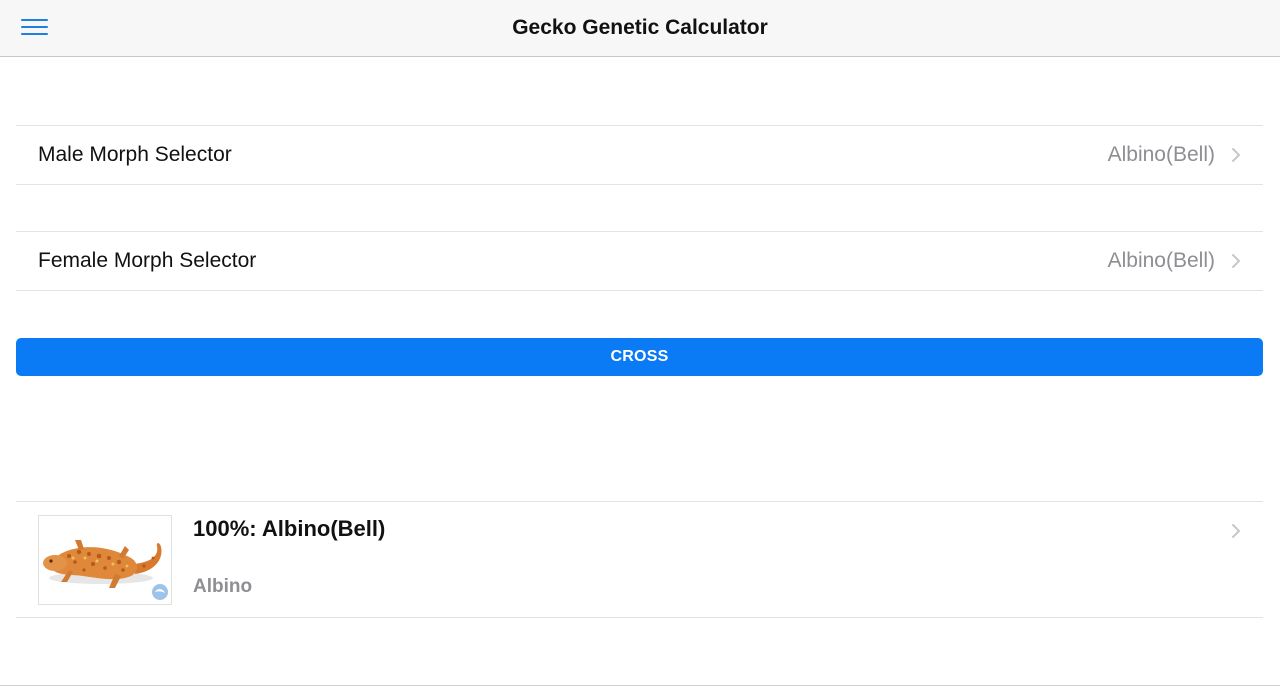 This screenshot has height=687, width=1280. I want to click on male-morph-selector-label: Male Morph Selector, so click(135, 154).